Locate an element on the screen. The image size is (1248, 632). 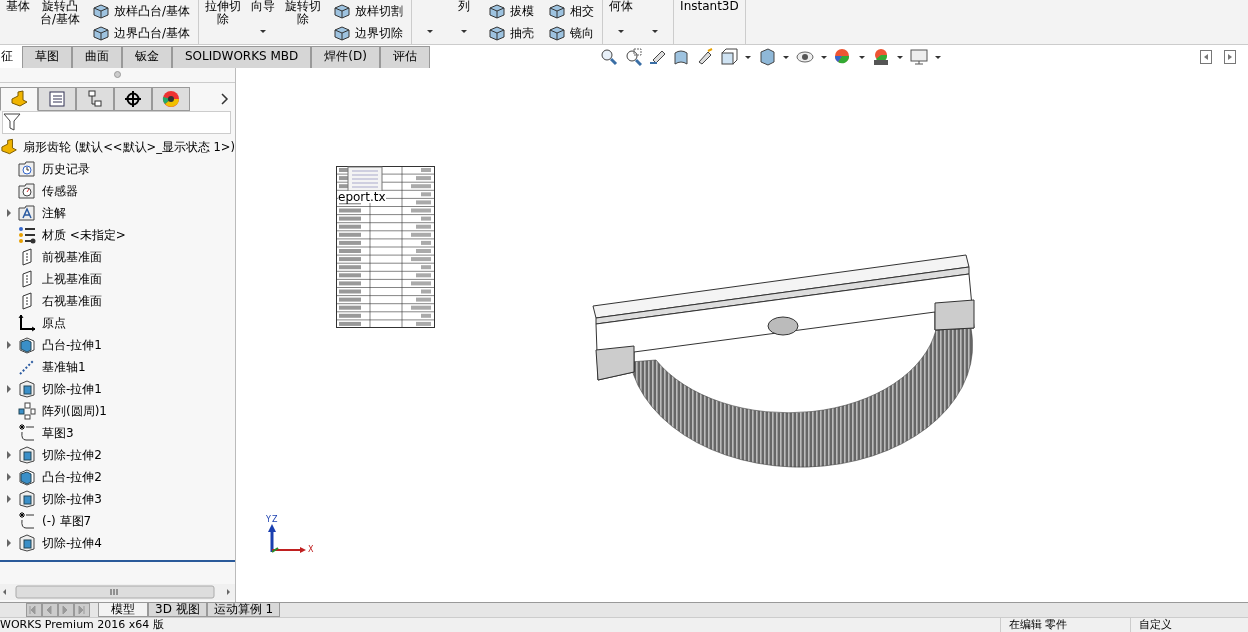
sensor-folder-icon is located at coordinates (27, 191).